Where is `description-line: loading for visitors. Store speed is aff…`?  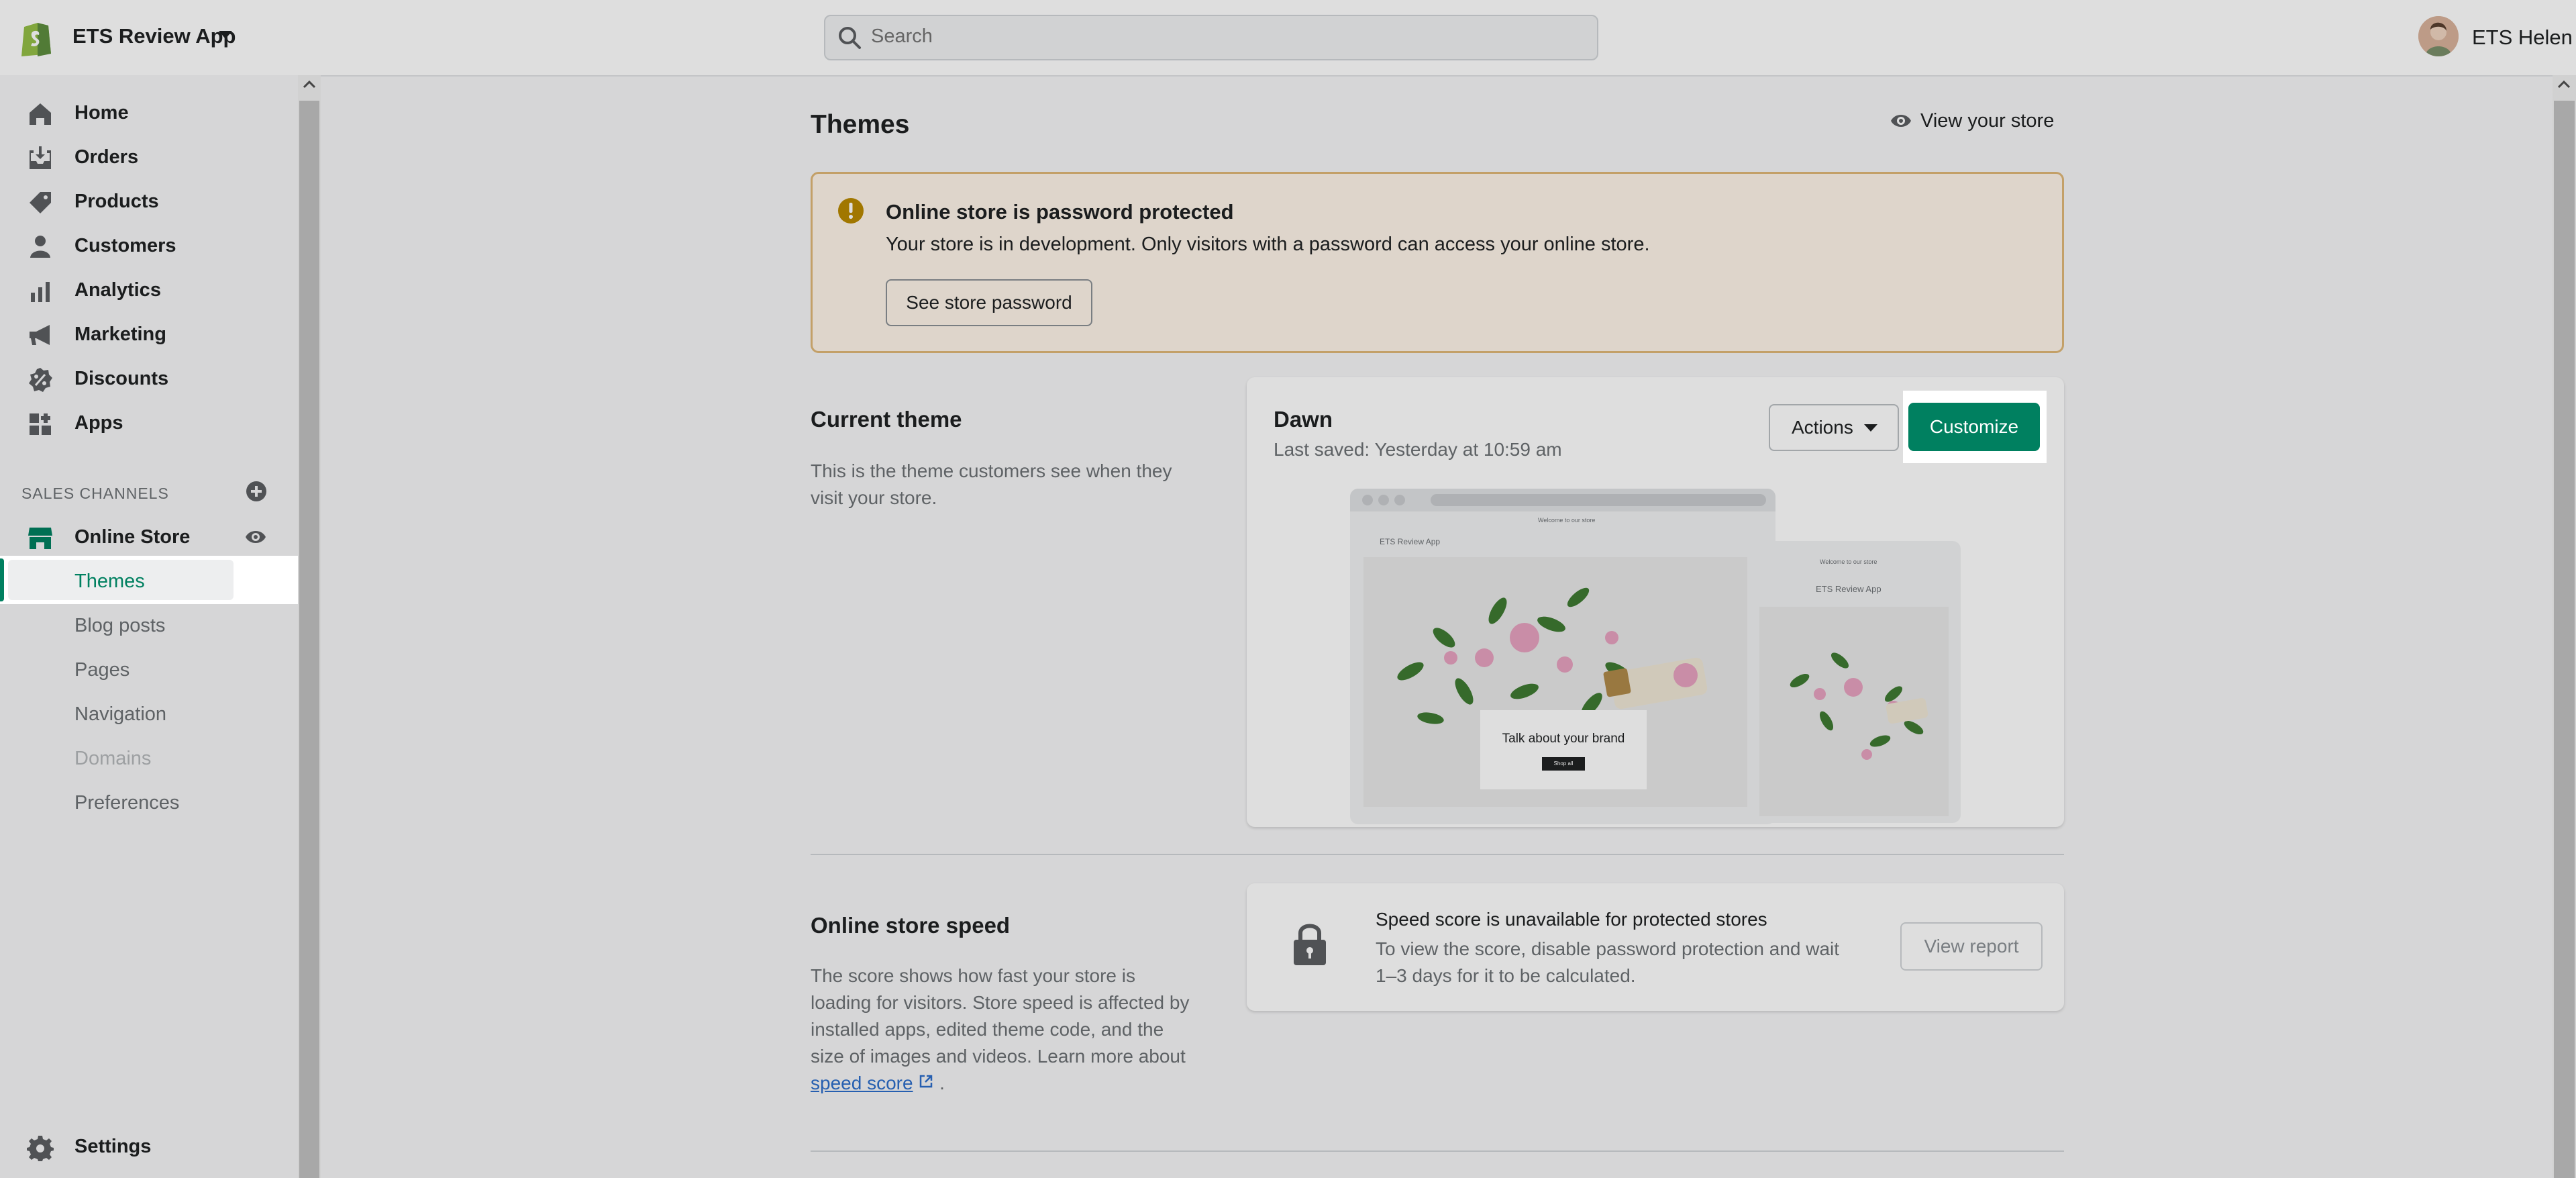
description-line: loading for visitors. Store speed is aff… is located at coordinates (1000, 1002).